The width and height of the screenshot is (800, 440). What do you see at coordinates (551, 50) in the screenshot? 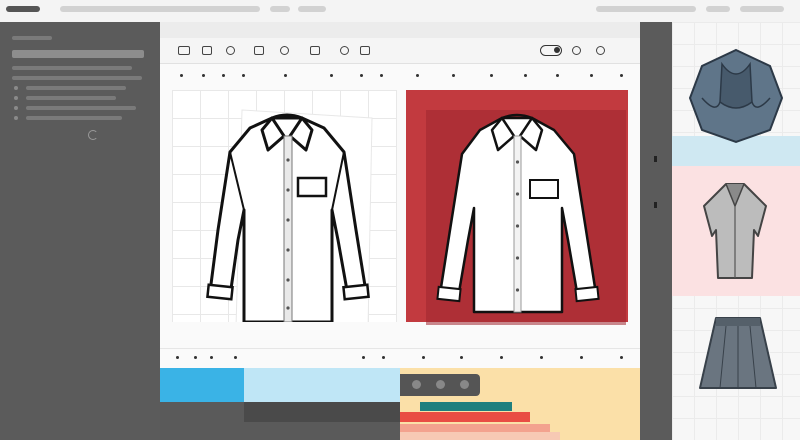
I see `view-toggle` at bounding box center [551, 50].